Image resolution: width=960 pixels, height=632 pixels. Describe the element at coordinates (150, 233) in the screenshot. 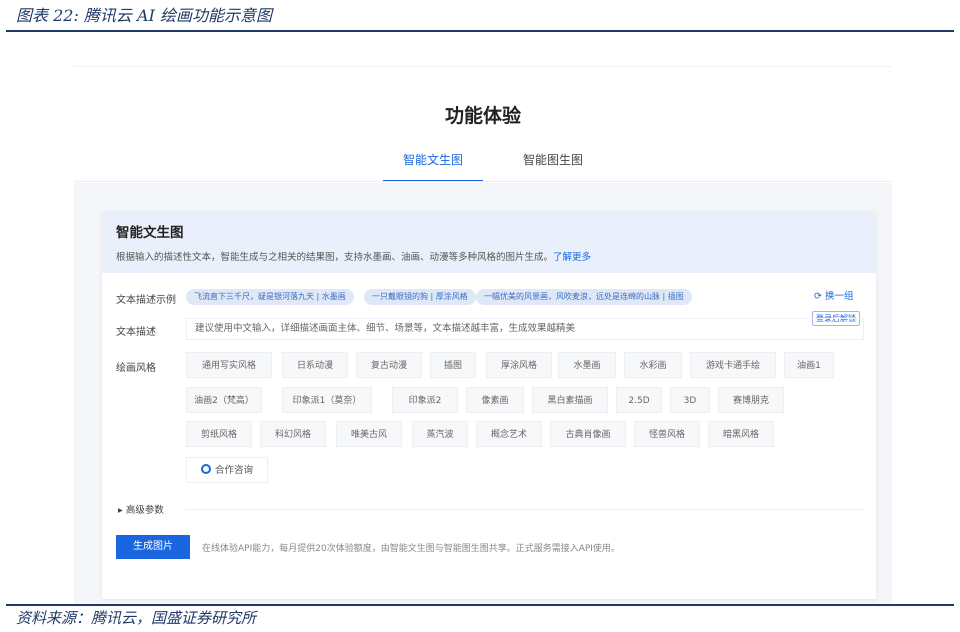

I see `card-title: 智能文生图` at that location.